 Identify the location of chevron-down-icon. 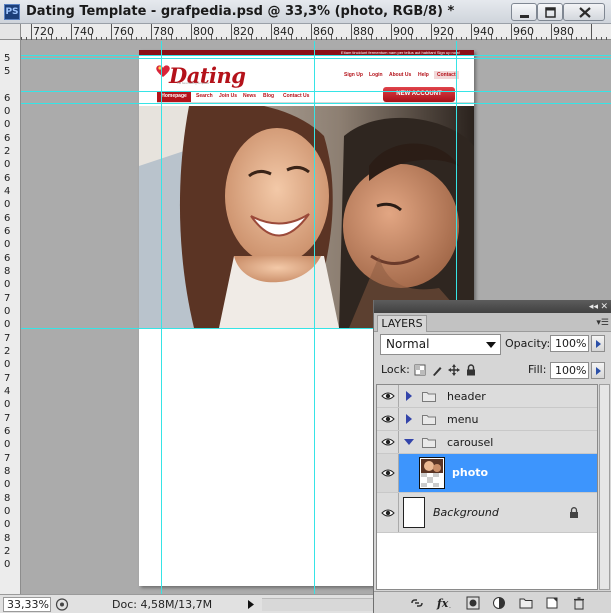
(491, 345).